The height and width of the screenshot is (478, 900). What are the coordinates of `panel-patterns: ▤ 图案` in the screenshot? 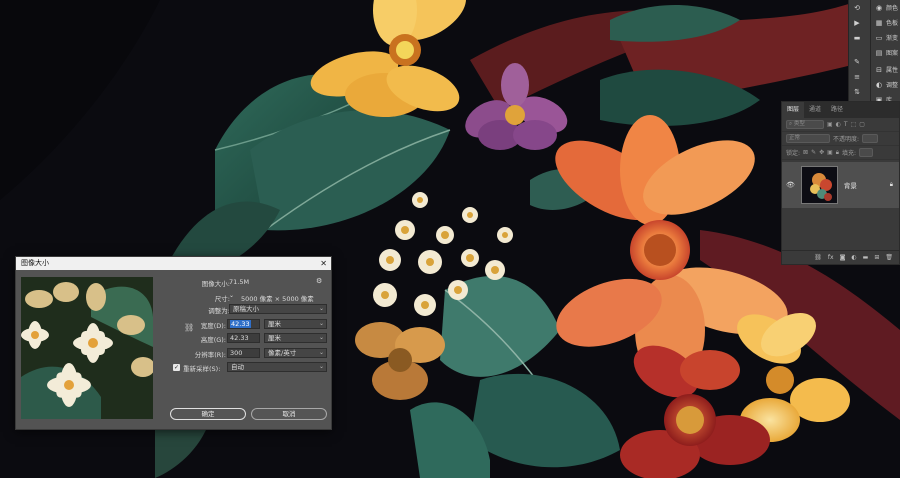 It's located at (885, 52).